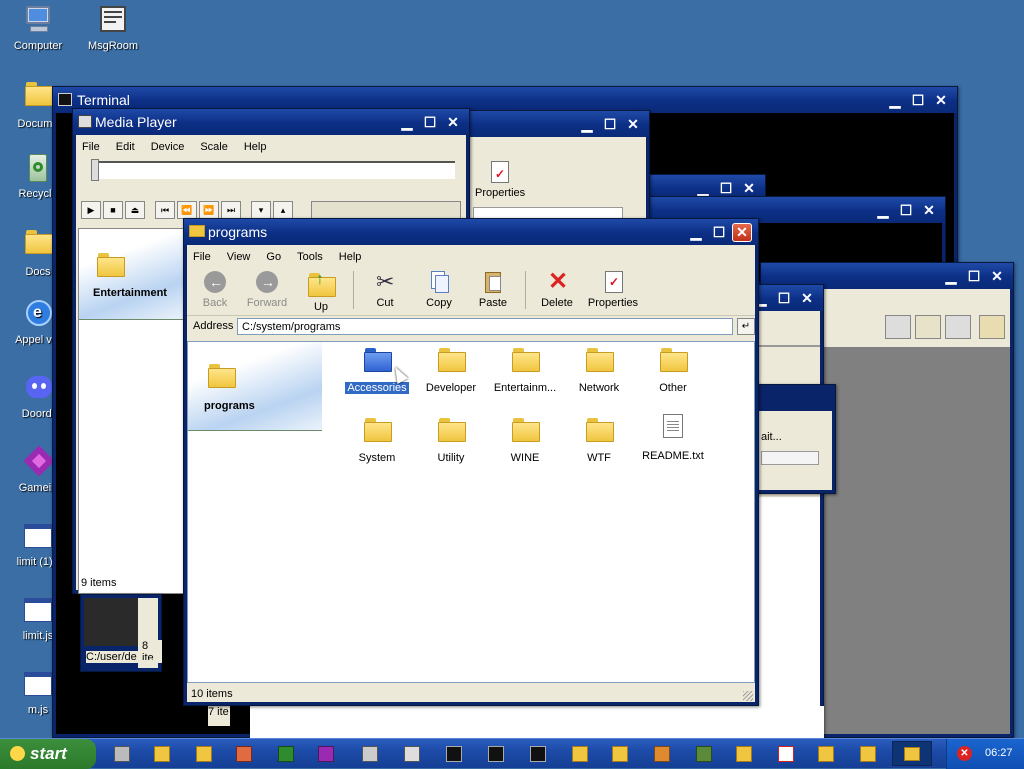 The image size is (1024, 769). I want to click on copy-button: Copy, so click(439, 289).